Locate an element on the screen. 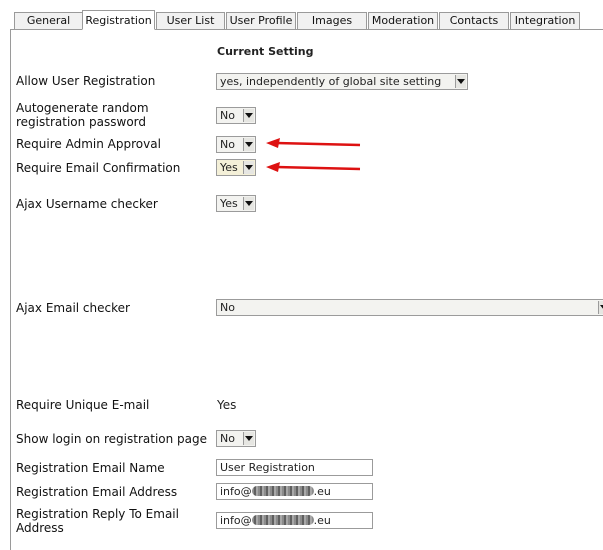  tab-user-list: User List is located at coordinates (190, 20).